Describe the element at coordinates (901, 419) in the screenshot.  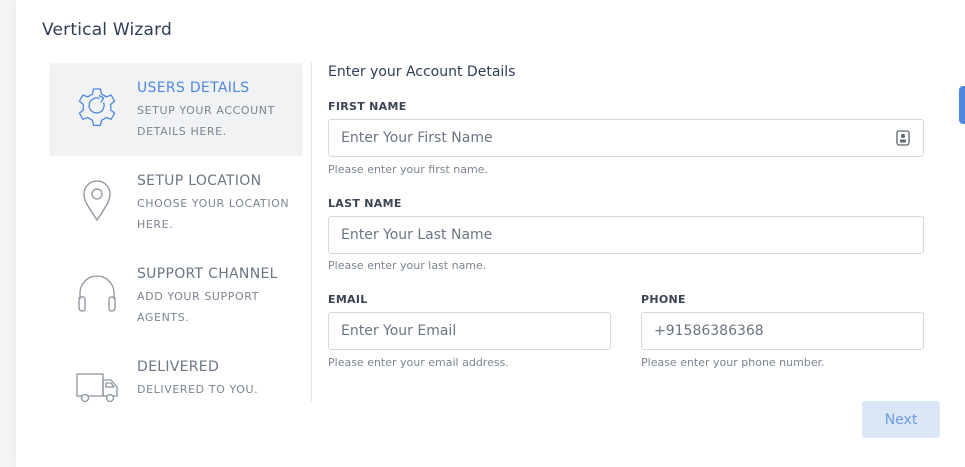
I see `next-button: Next` at that location.